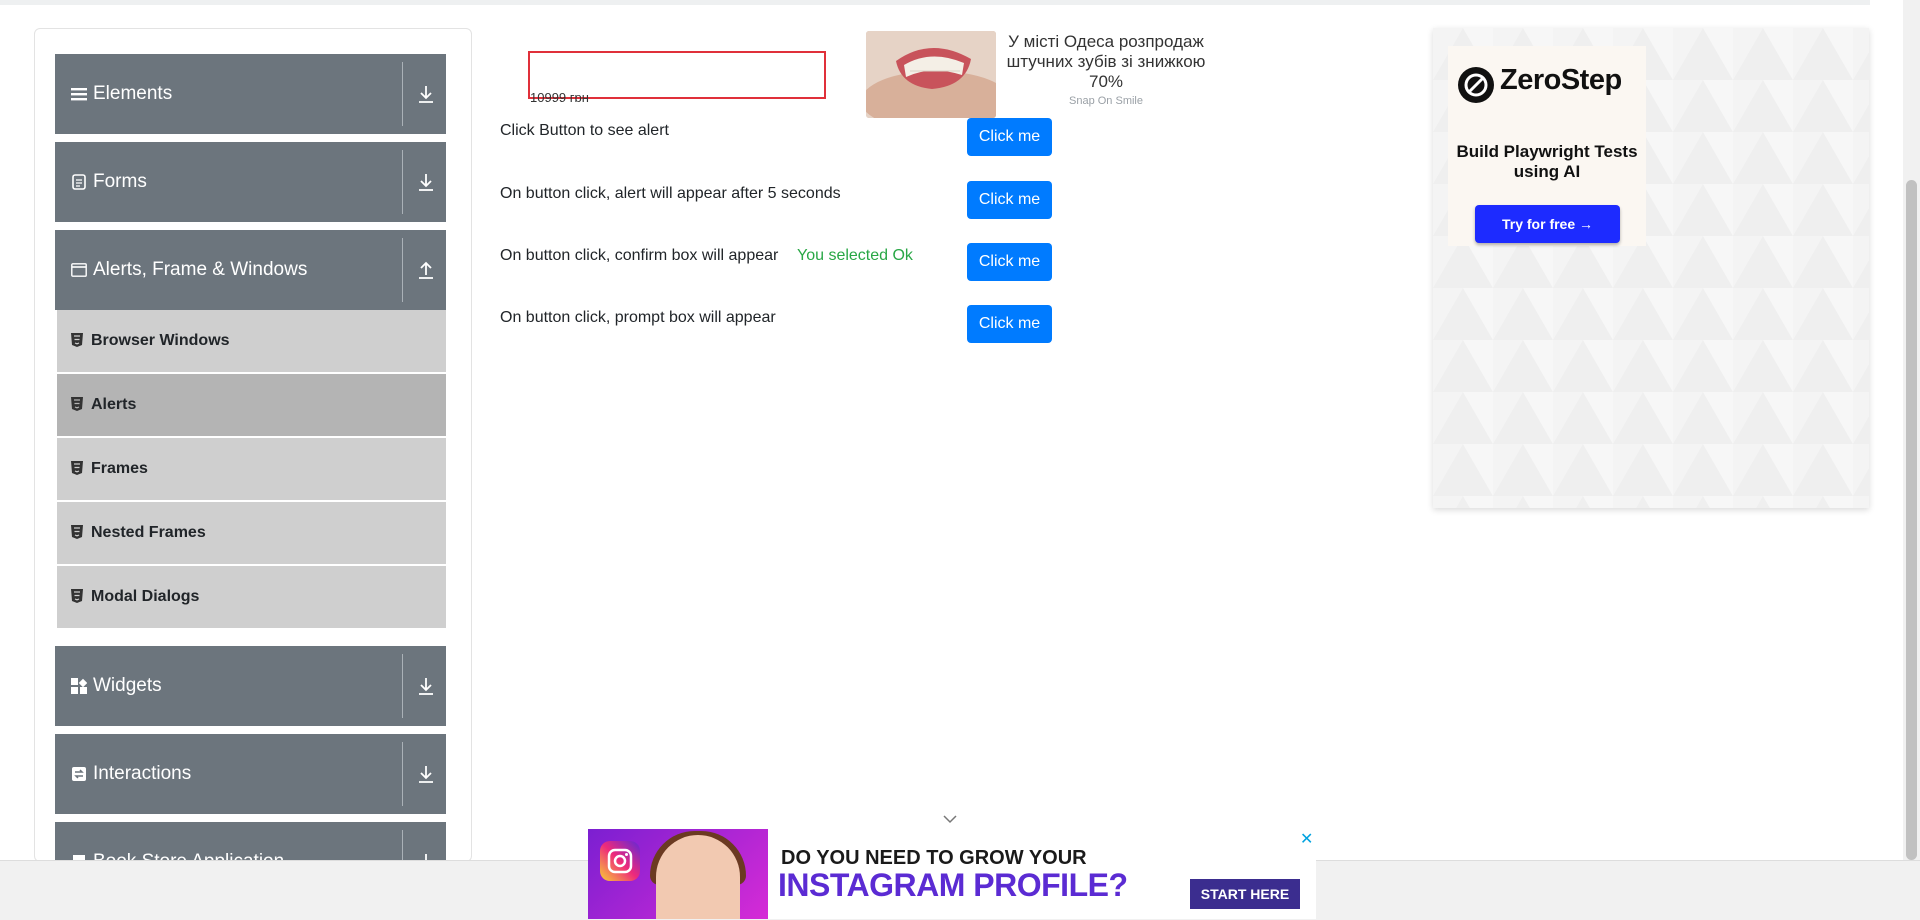 The width and height of the screenshot is (1920, 920). Describe the element at coordinates (426, 270) in the screenshot. I see `upload-arrow-icon` at that location.